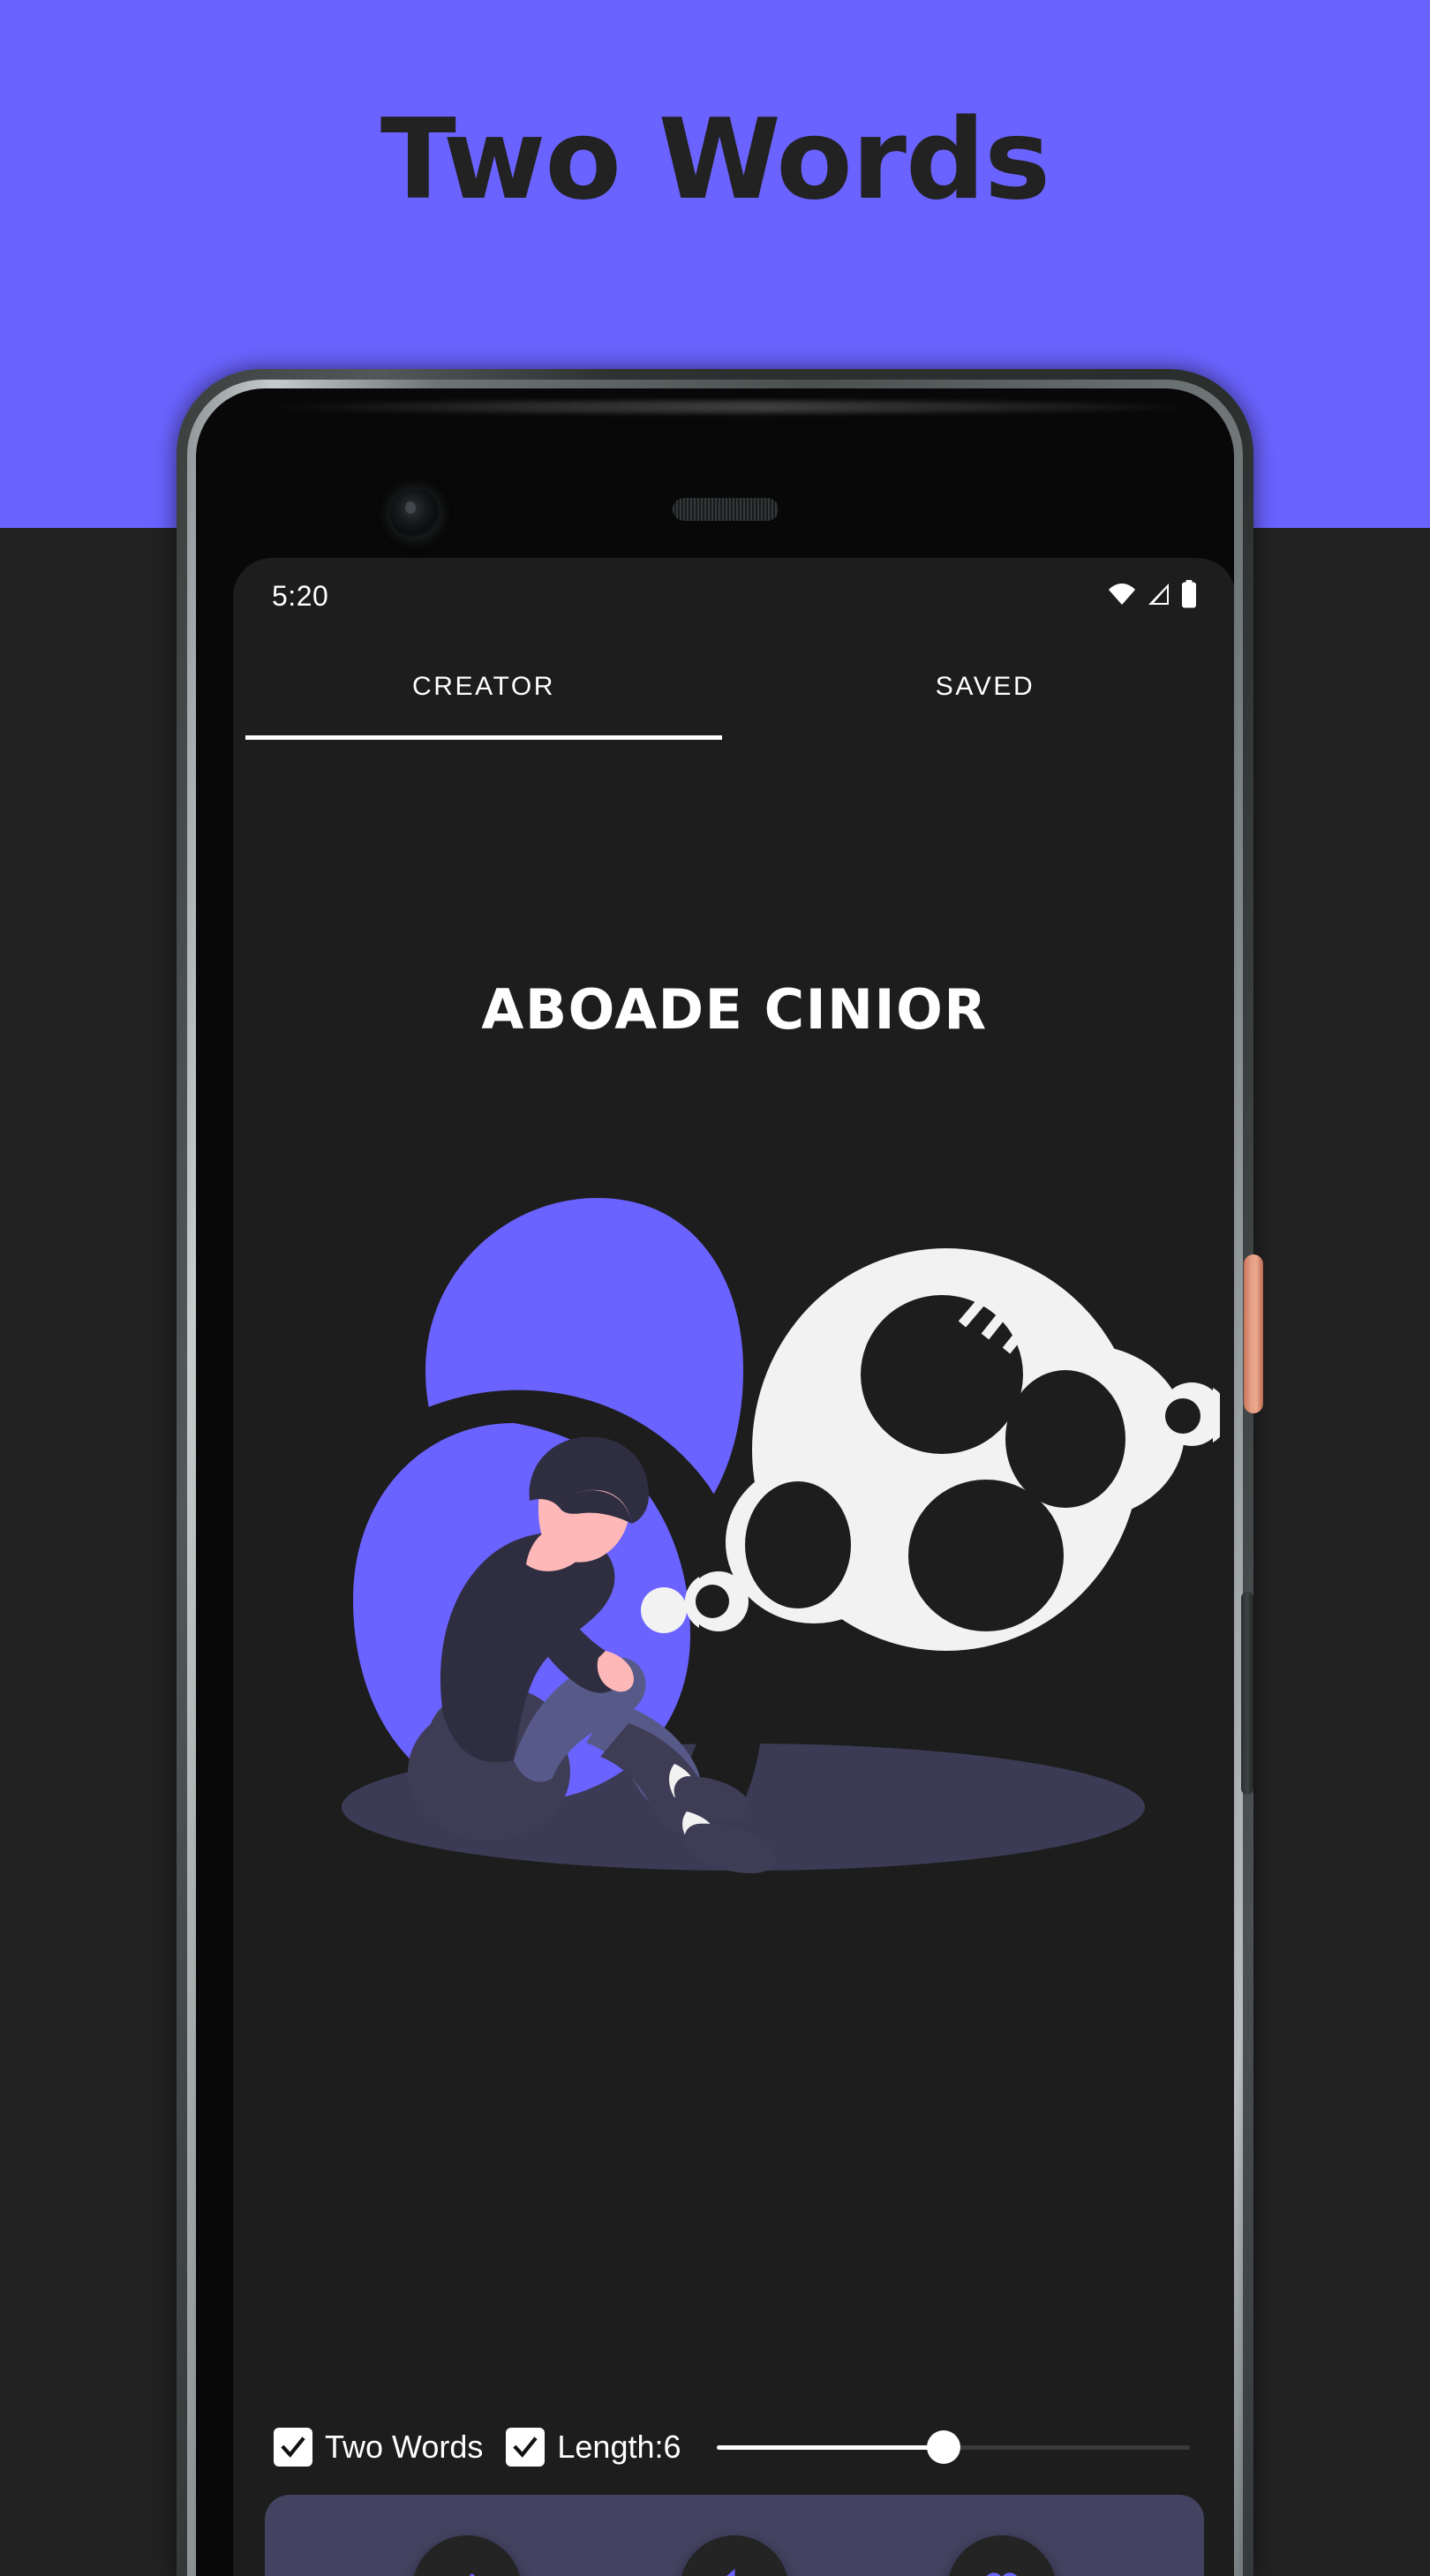 This screenshot has height=2576, width=1430. I want to click on two-words-checkbox, so click(293, 2448).